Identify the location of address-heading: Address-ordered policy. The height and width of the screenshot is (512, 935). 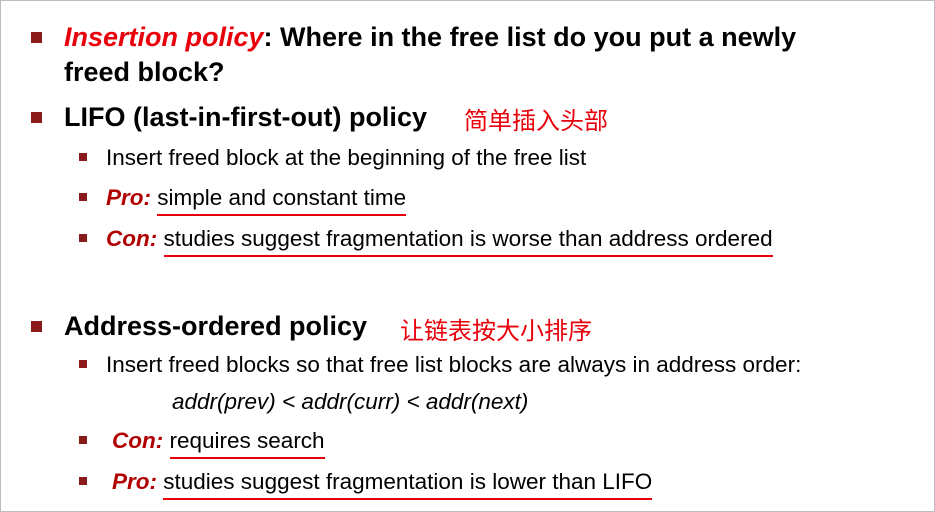
(215, 326).